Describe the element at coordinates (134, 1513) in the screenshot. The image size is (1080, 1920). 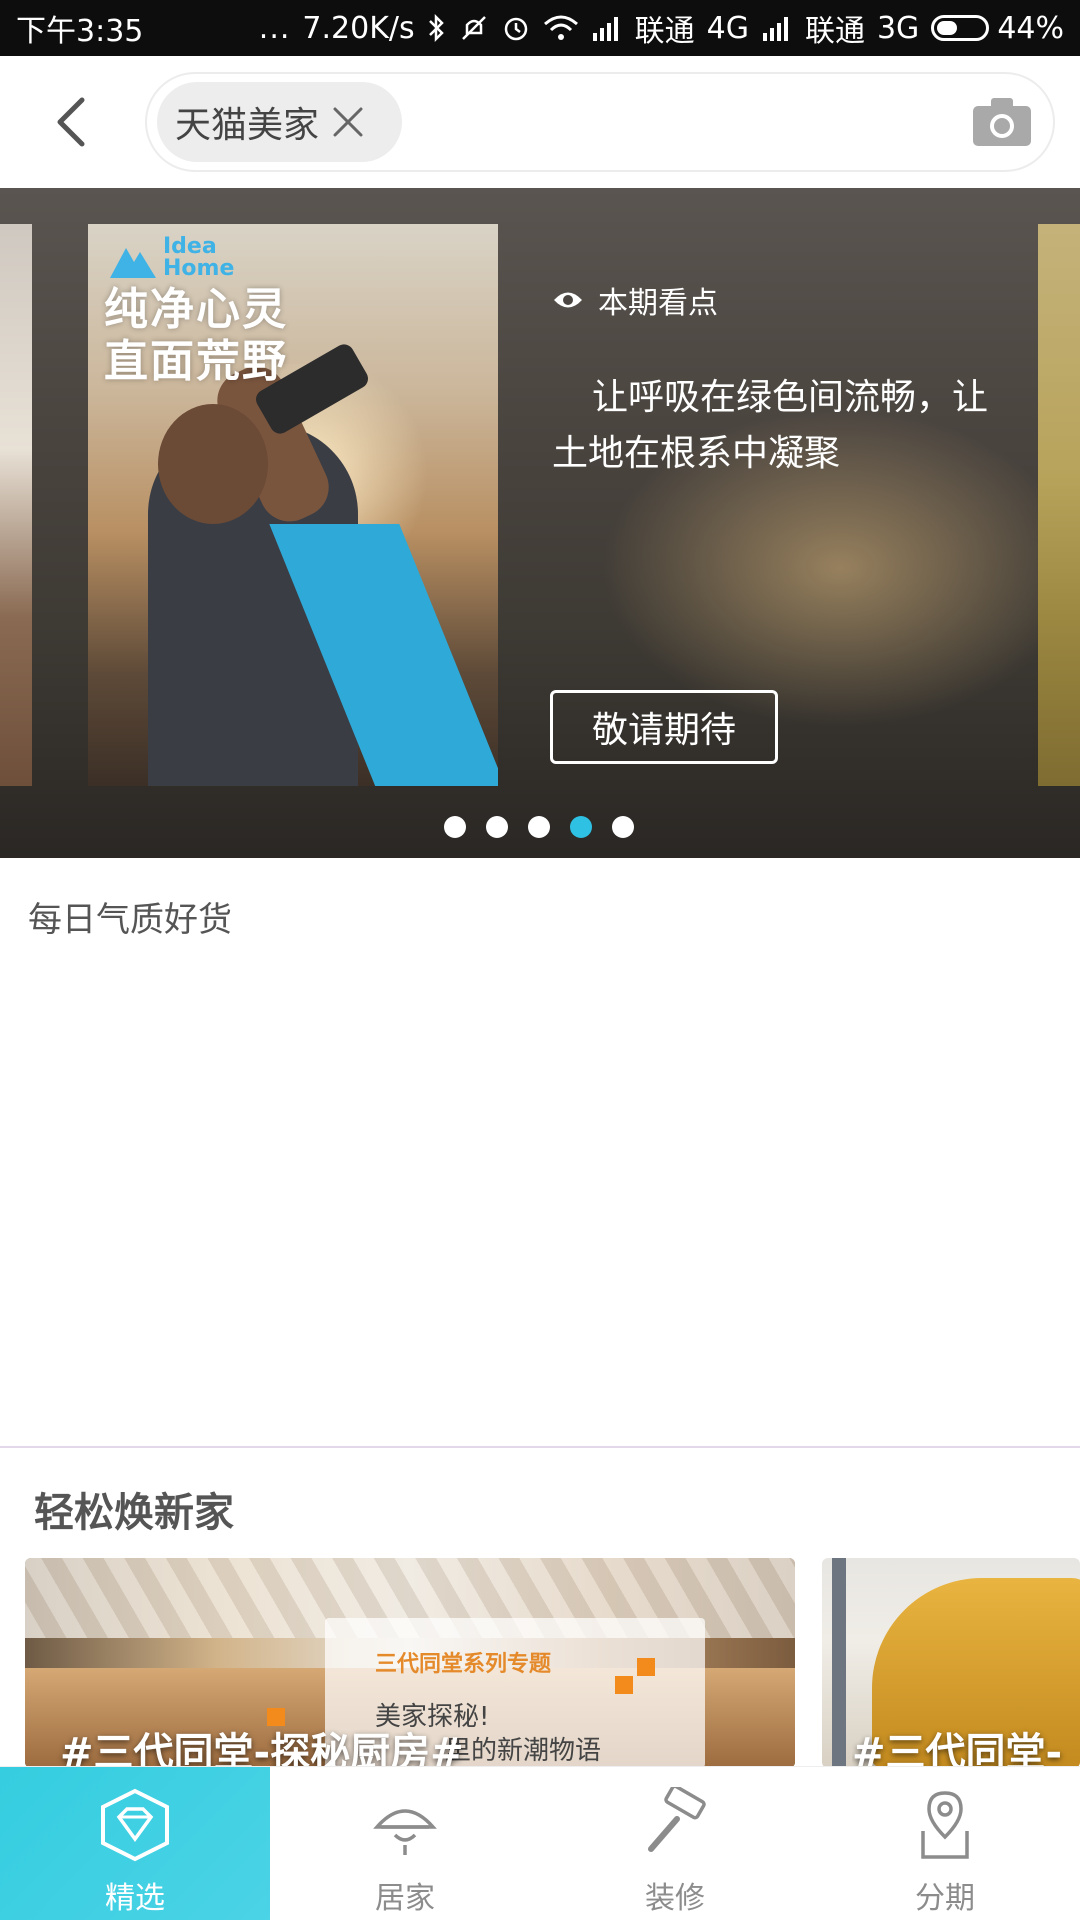
I see `renew-section-title: 轻松焕新家` at that location.